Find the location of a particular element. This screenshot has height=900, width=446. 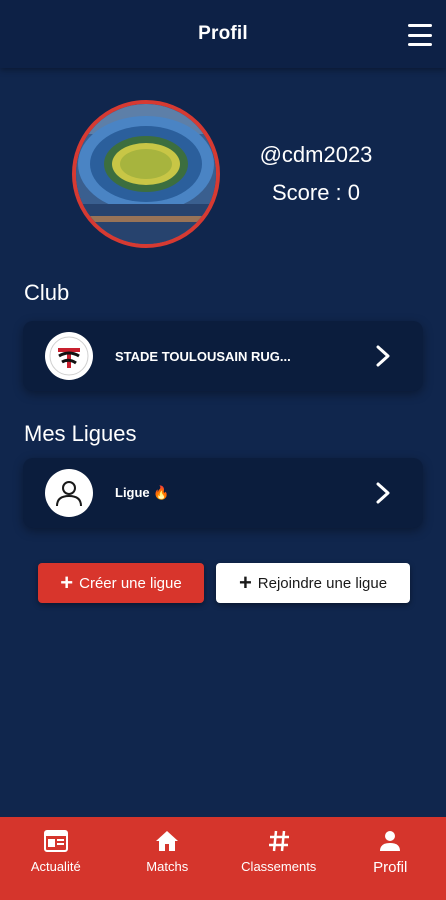

score-value: 0 is located at coordinates (354, 192).